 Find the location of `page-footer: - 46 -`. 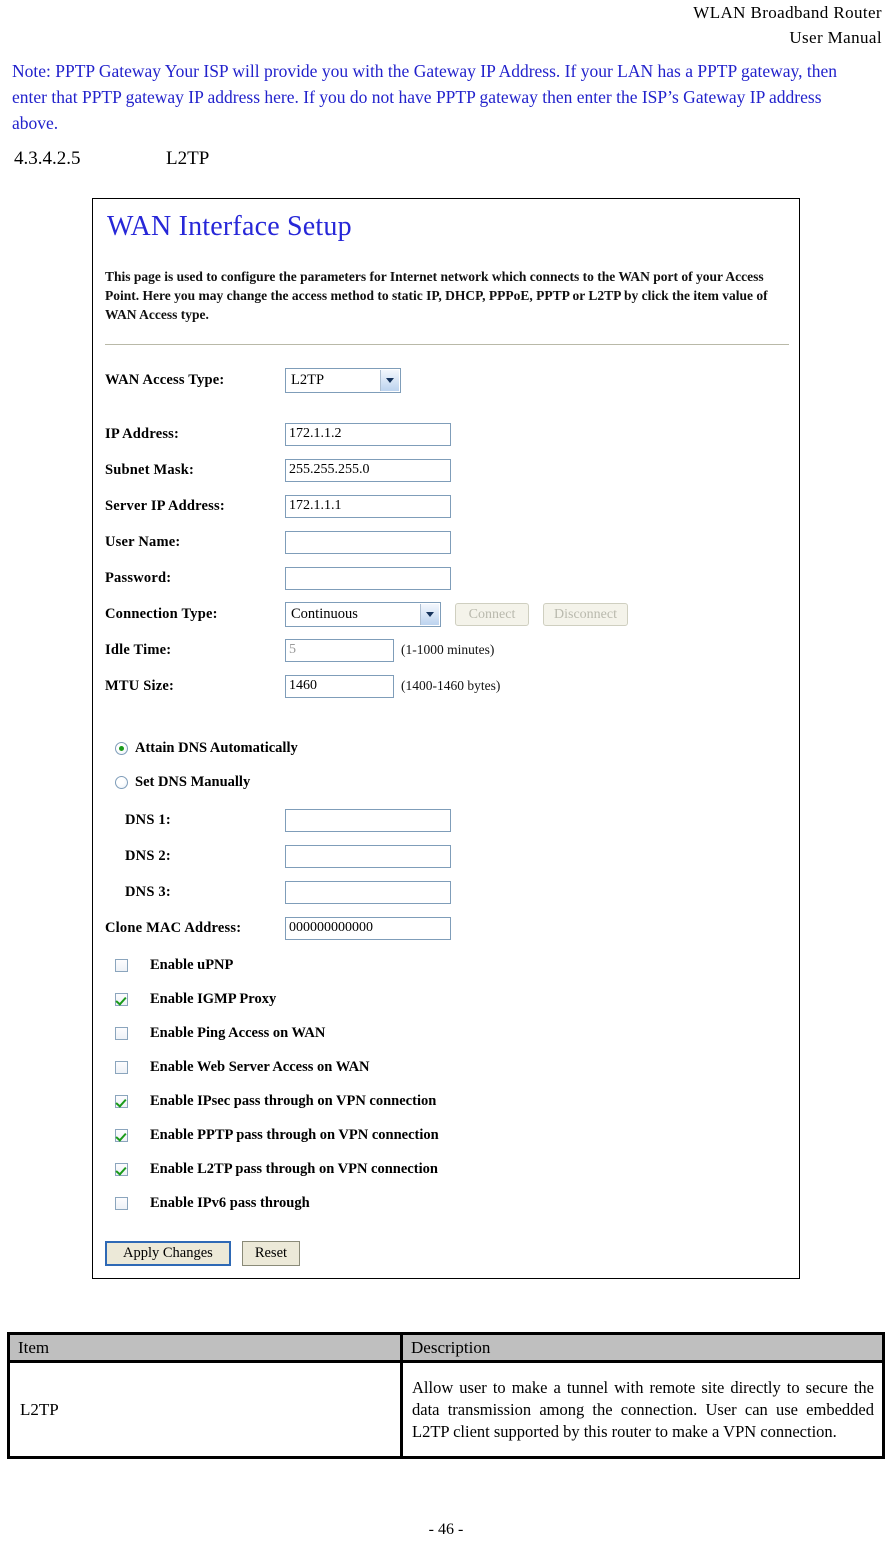

page-footer: - 46 - is located at coordinates (446, 1529).